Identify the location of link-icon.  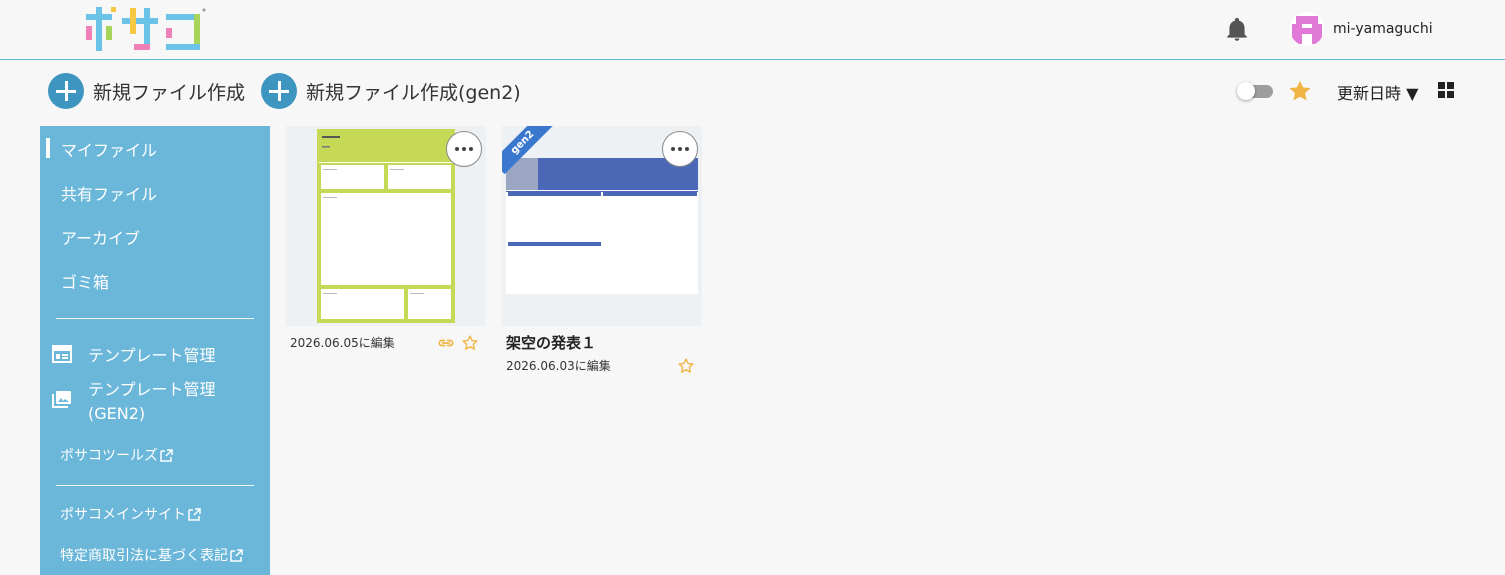
(446, 343).